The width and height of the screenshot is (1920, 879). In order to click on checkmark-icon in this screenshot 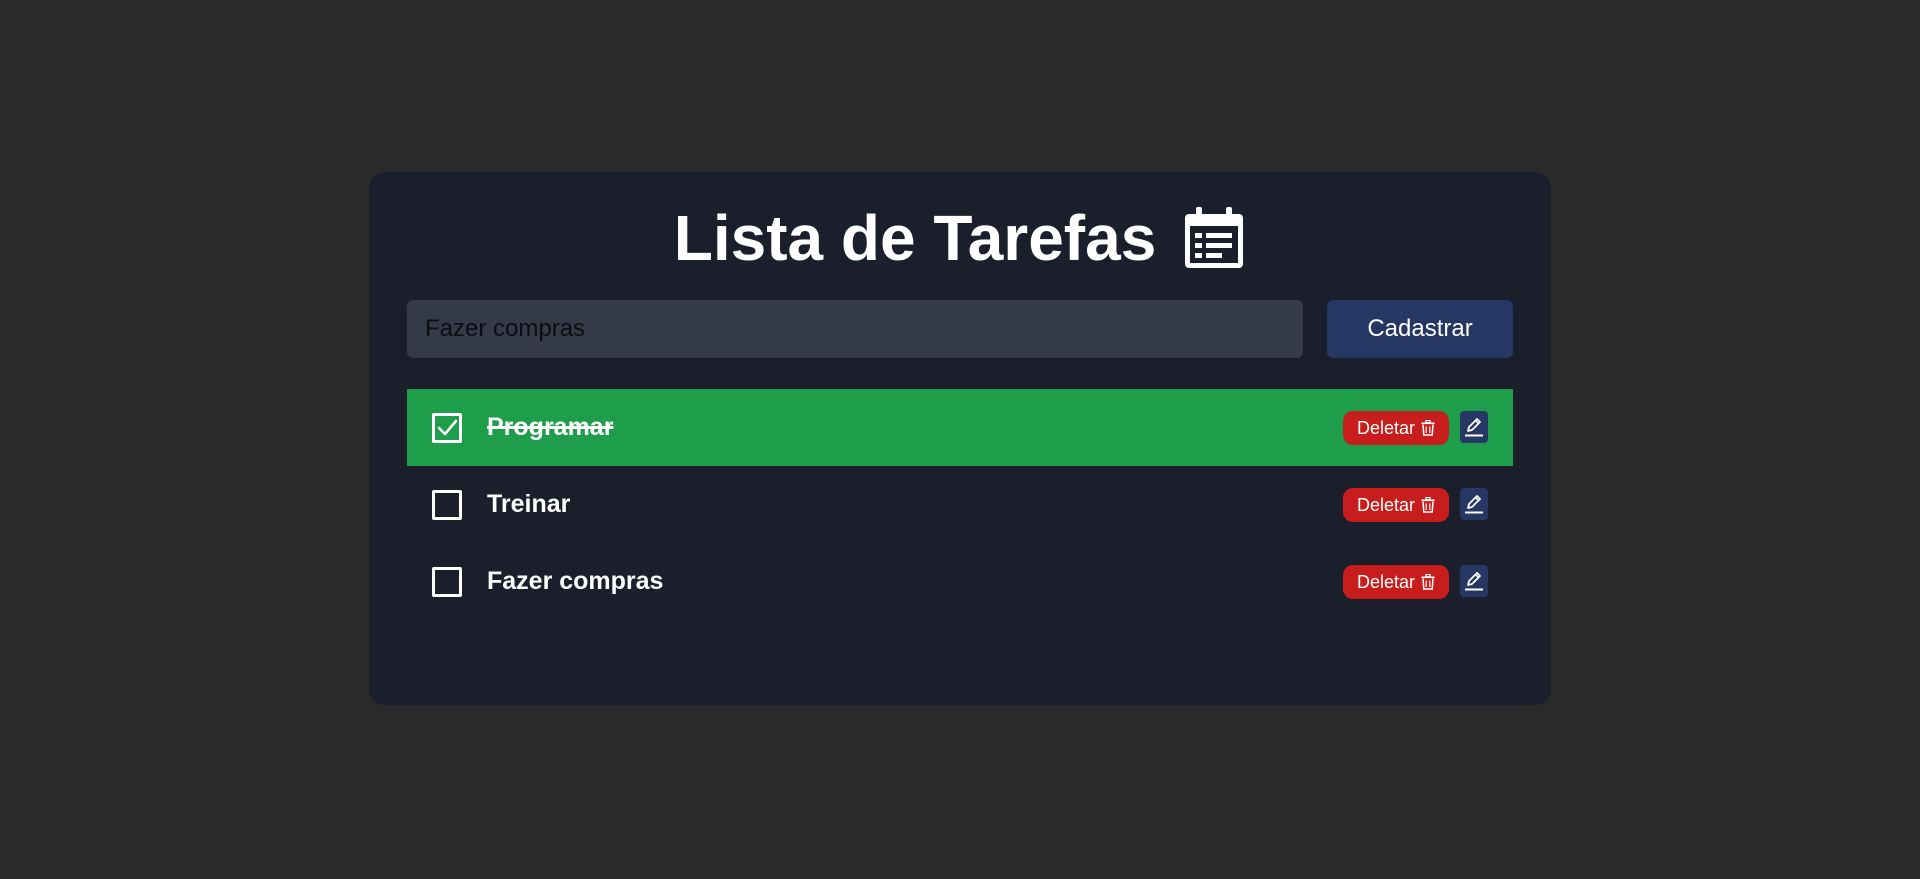, I will do `click(447, 427)`.